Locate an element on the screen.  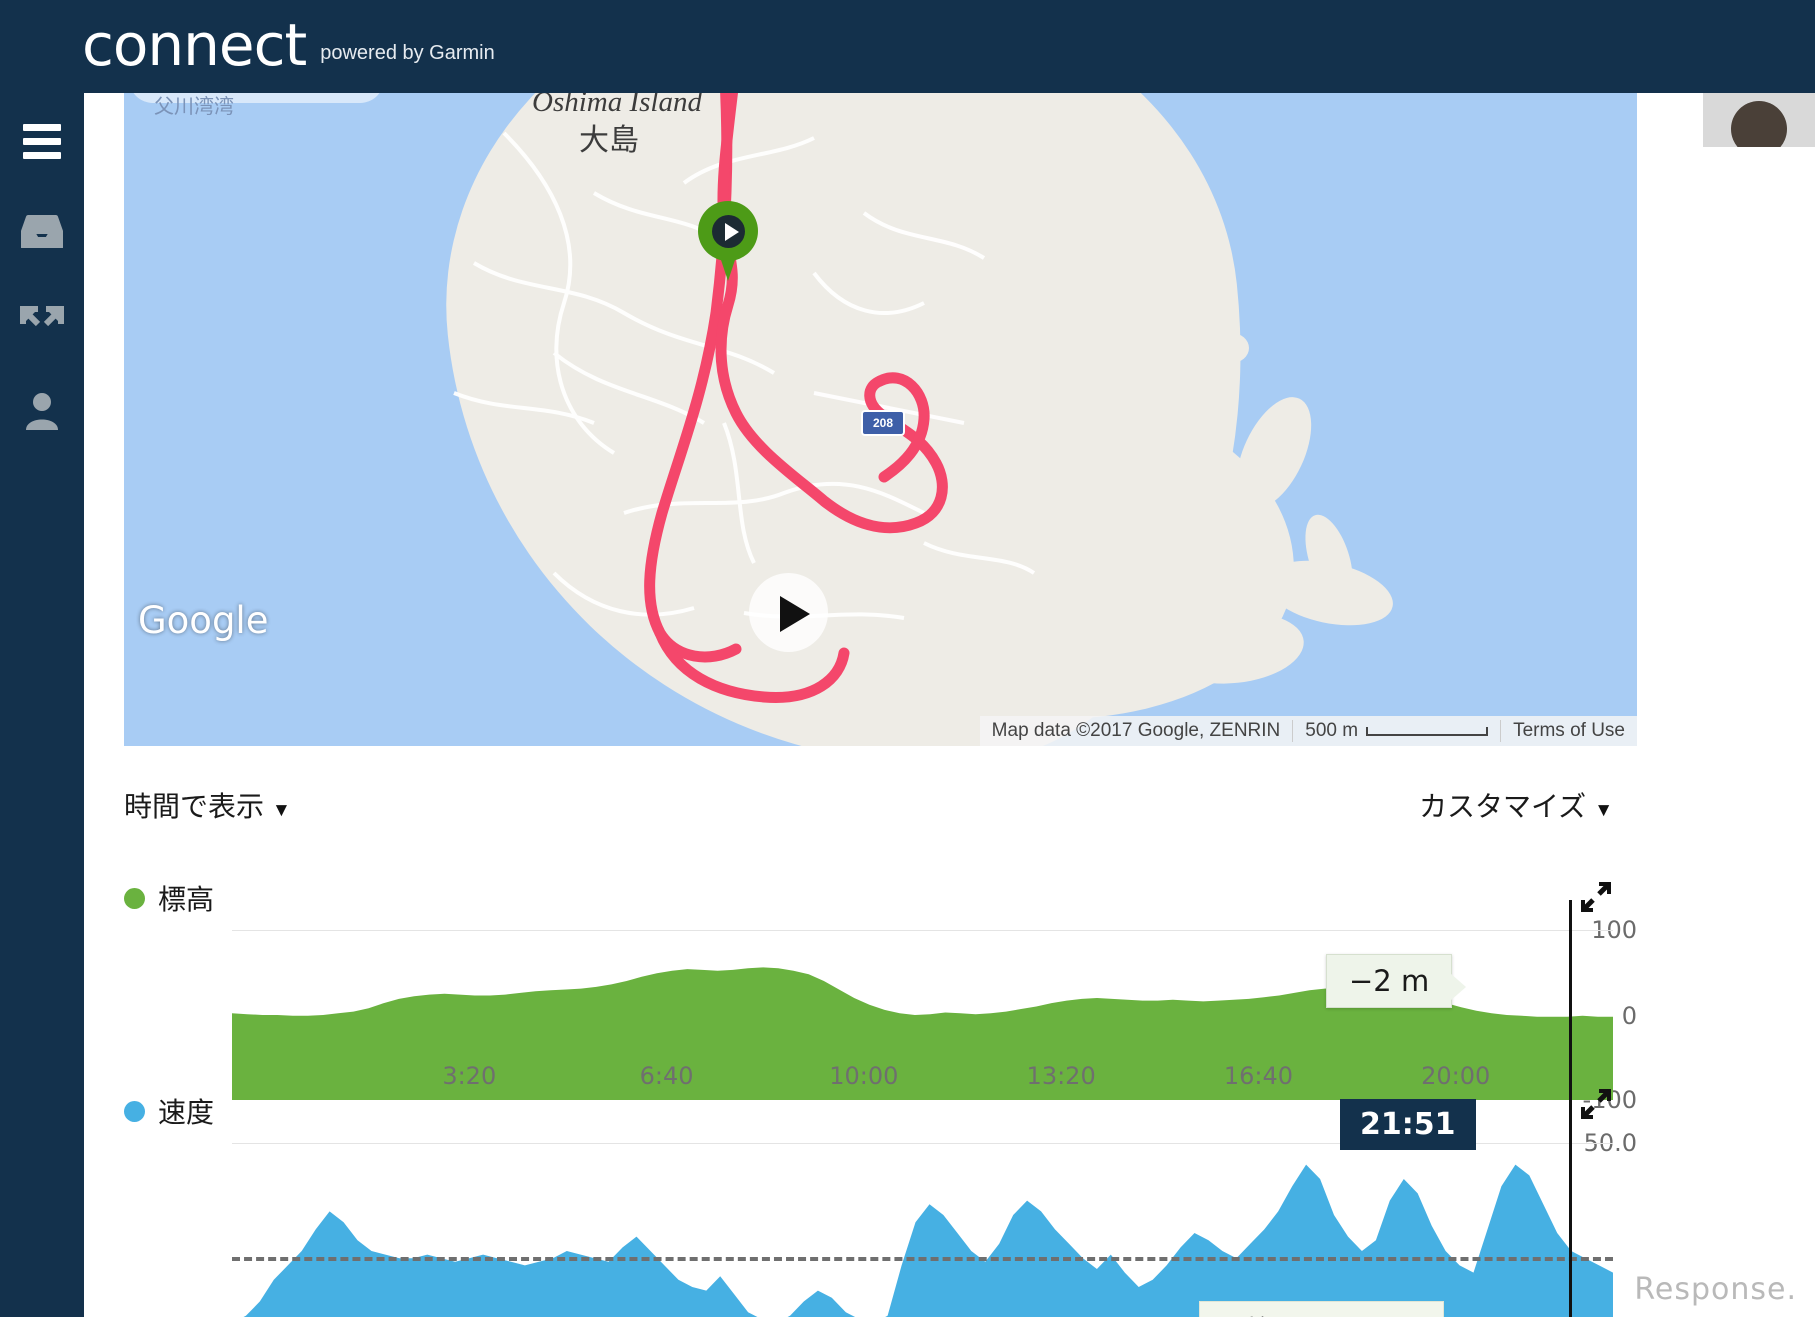
avatar is located at coordinates (1759, 120).